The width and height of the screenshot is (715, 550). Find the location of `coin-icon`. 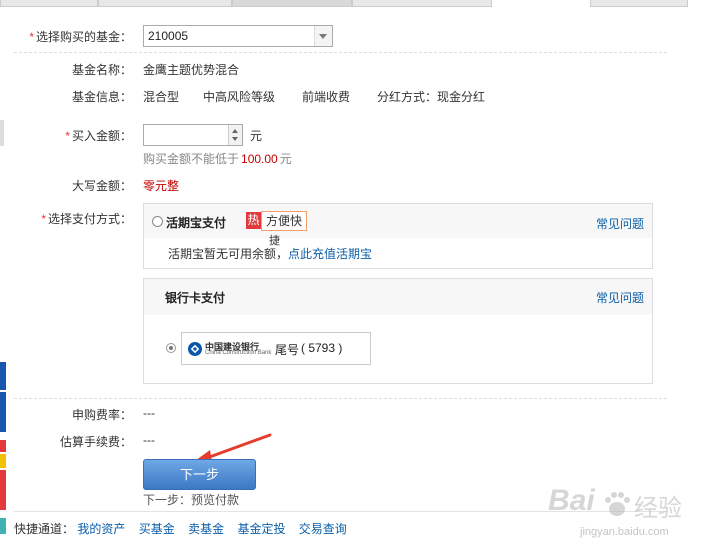

coin-icon is located at coordinates (157, 221).